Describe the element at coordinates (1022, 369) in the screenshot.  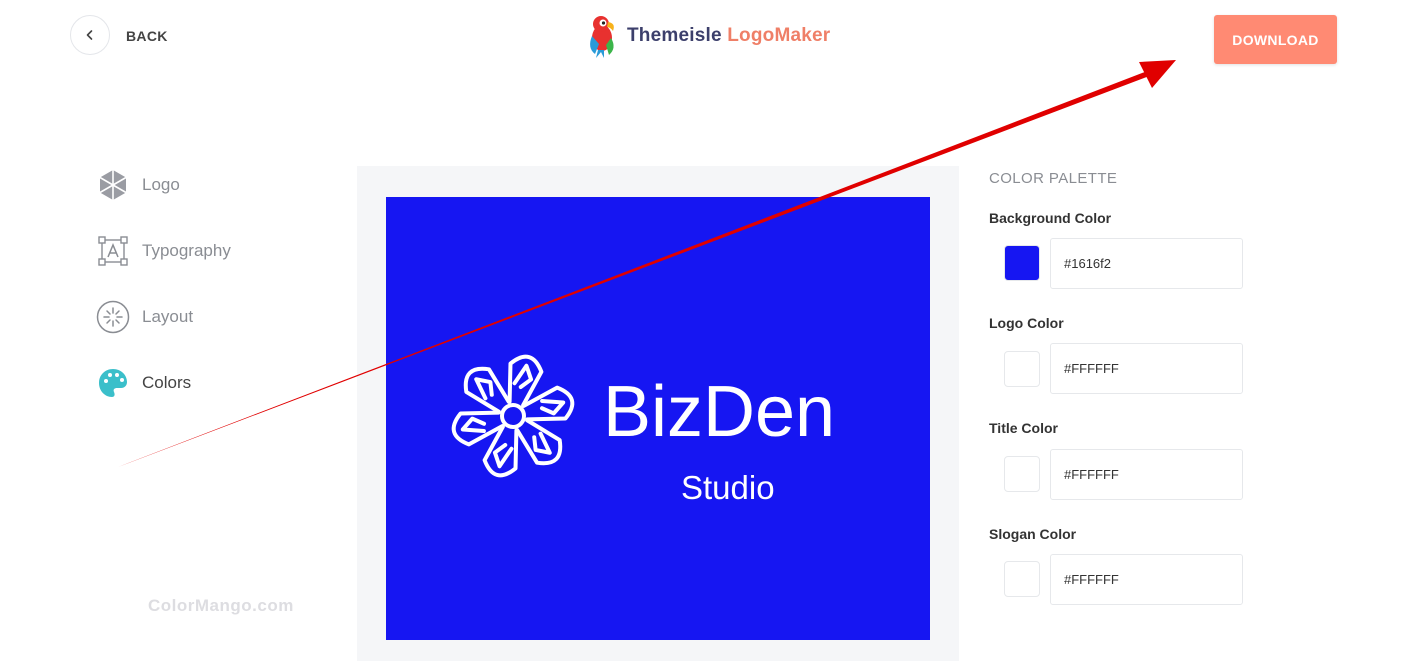
I see `logo-color-swatch` at that location.